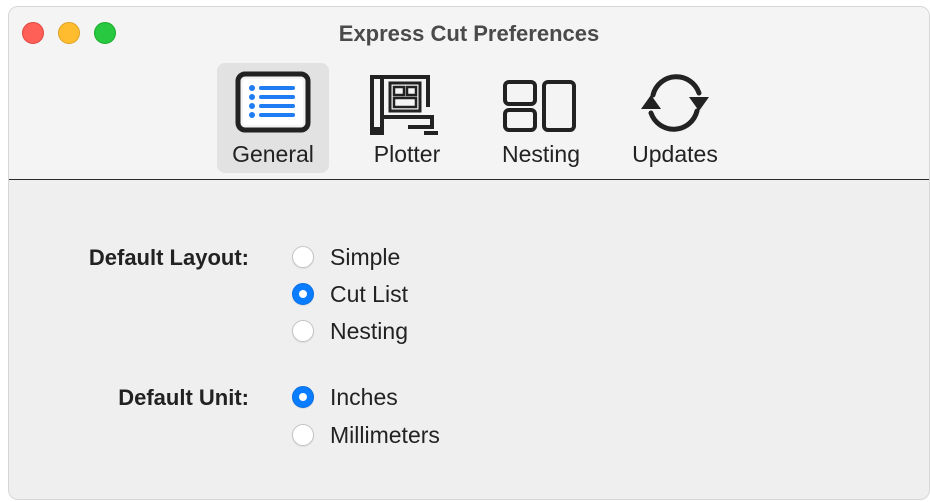  What do you see at coordinates (369, 330) in the screenshot?
I see `radio-label: Nesting` at bounding box center [369, 330].